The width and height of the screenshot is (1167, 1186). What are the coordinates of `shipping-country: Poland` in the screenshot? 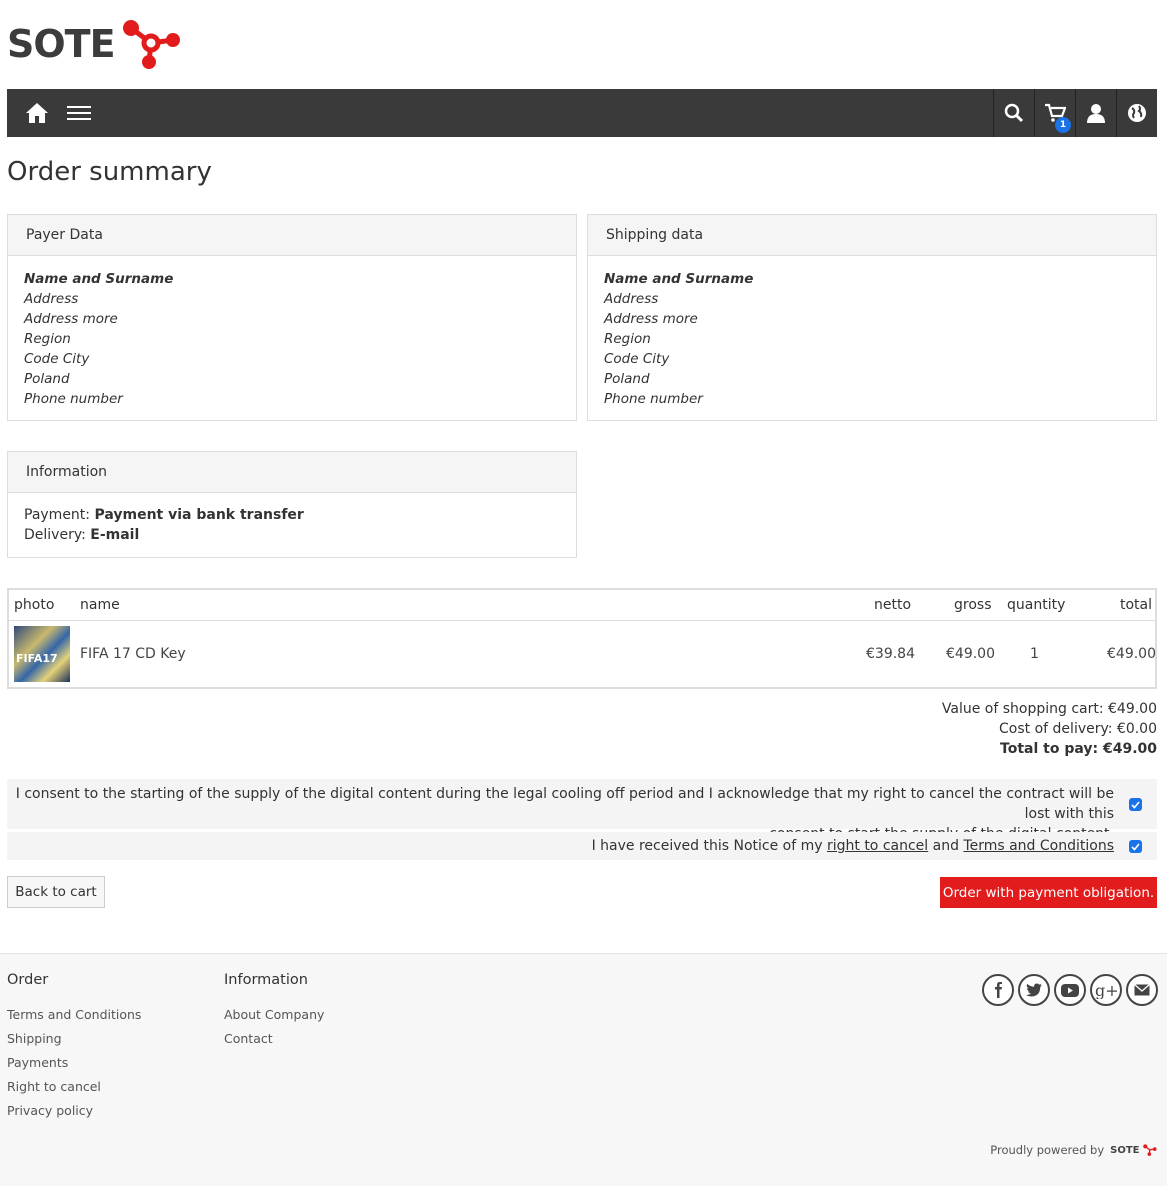 It's located at (627, 379).